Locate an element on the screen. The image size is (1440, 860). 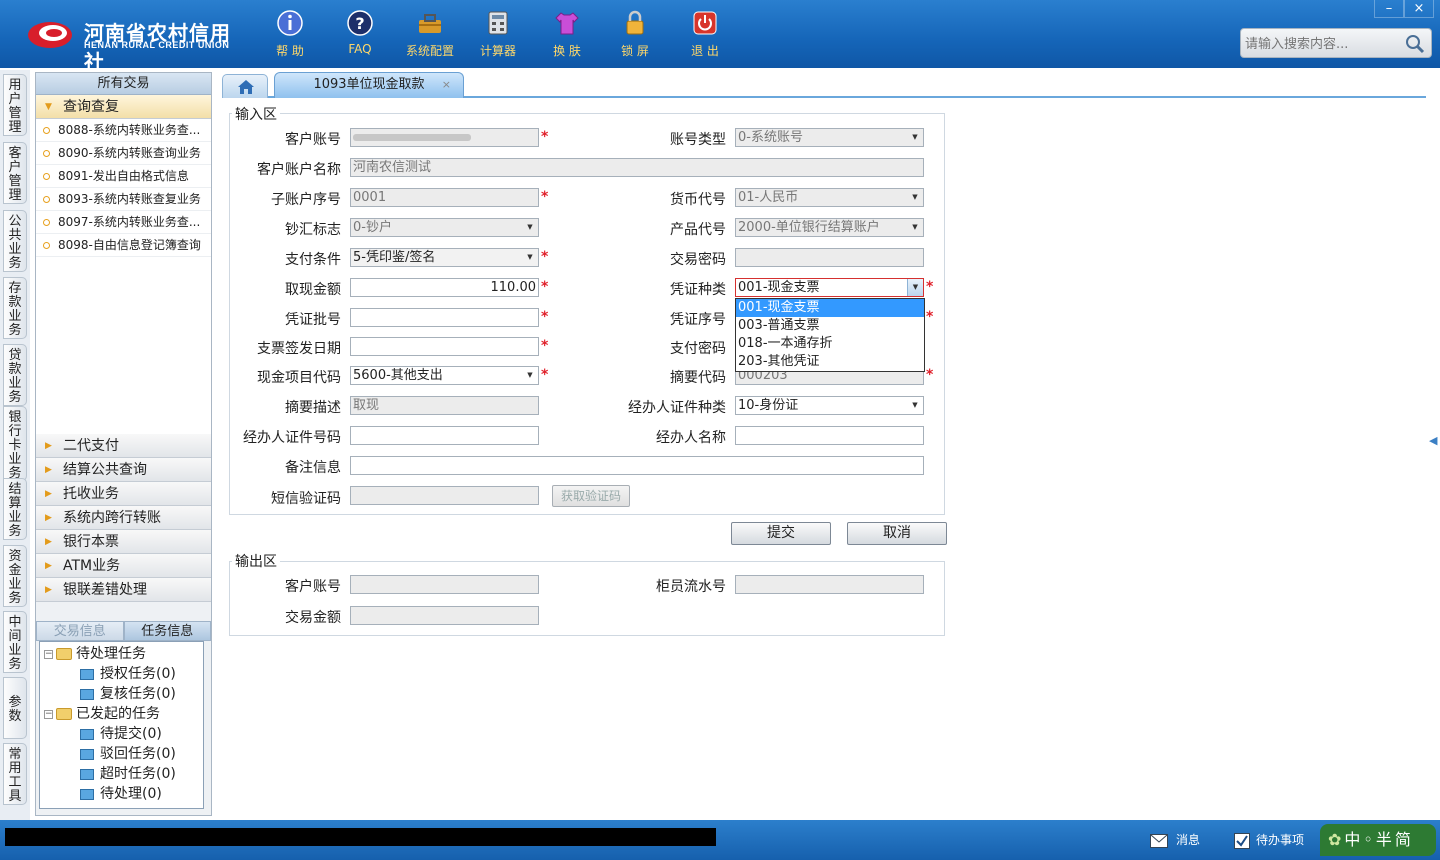
tree-node: 超时任务(0) is located at coordinates (128, 774).